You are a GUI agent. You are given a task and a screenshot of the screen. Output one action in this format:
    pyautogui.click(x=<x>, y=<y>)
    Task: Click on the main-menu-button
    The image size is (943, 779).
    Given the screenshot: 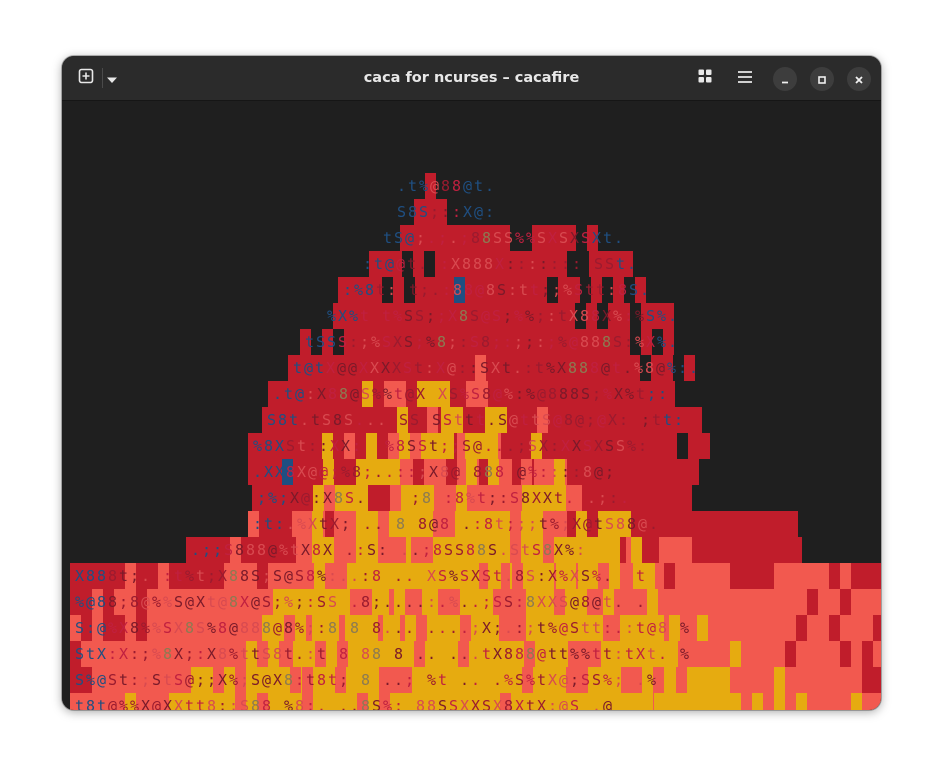 What is the action you would take?
    pyautogui.click(x=745, y=78)
    